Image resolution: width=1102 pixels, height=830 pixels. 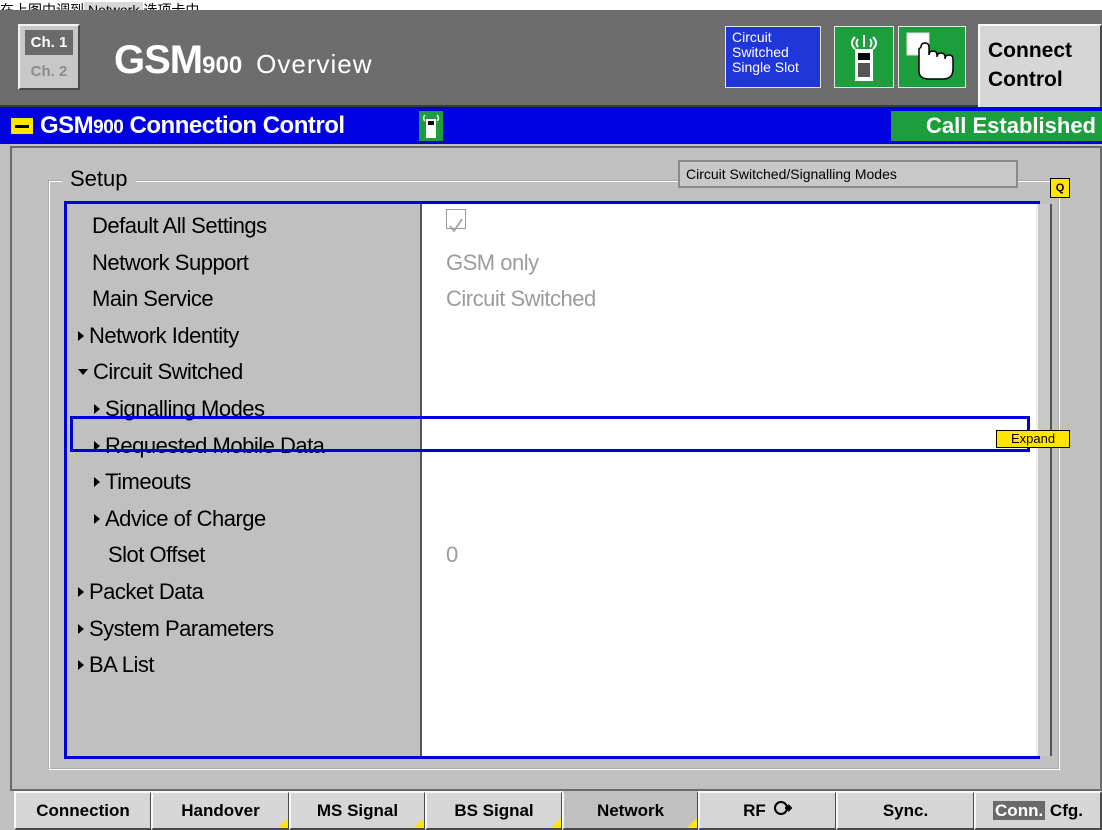 What do you see at coordinates (168, 371) in the screenshot?
I see `tree-row-text: Circuit Switched` at bounding box center [168, 371].